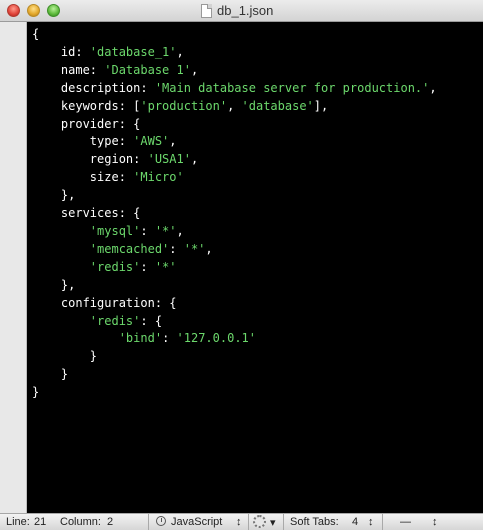 The height and width of the screenshot is (530, 483). Describe the element at coordinates (129, 248) in the screenshot. I see `string-token: 'memcached'` at that location.